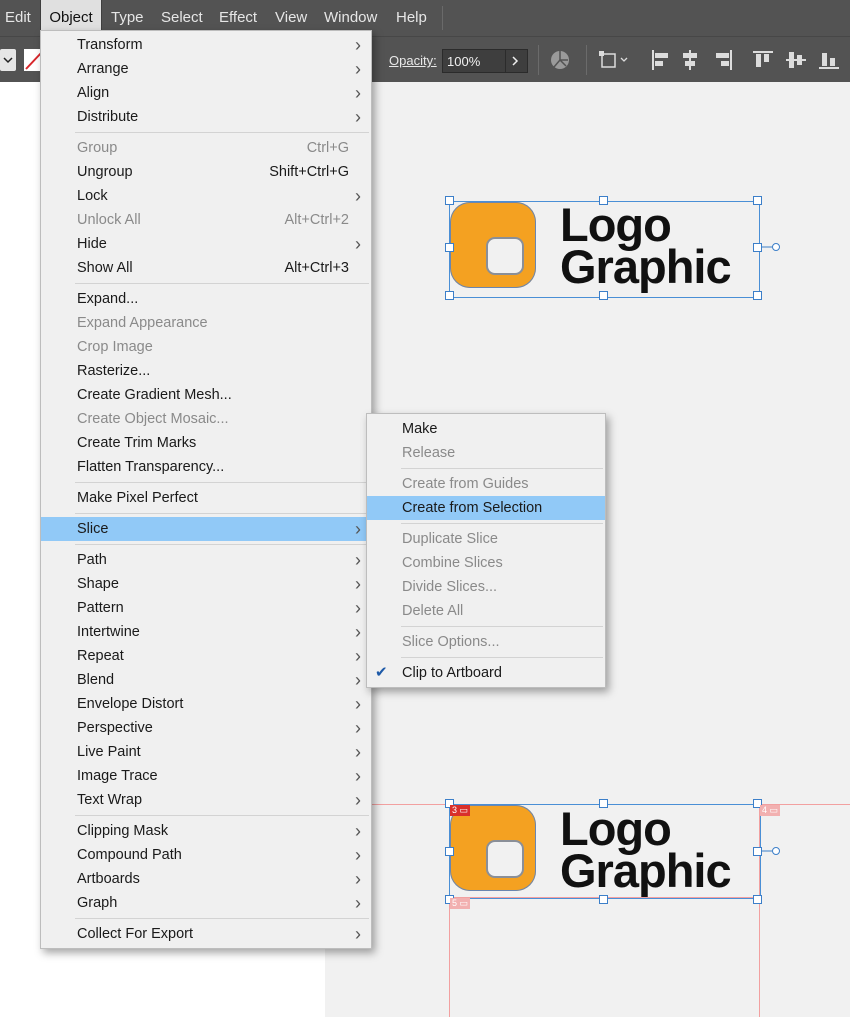 This screenshot has width=850, height=1017. I want to click on align-right-icon, so click(724, 60).